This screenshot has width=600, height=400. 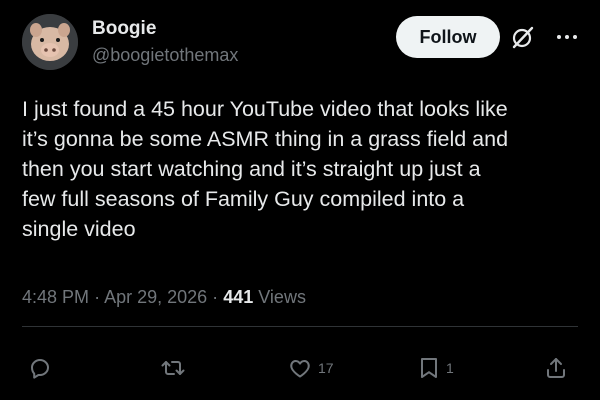 What do you see at coordinates (124, 29) in the screenshot?
I see `author-name: Boogie` at bounding box center [124, 29].